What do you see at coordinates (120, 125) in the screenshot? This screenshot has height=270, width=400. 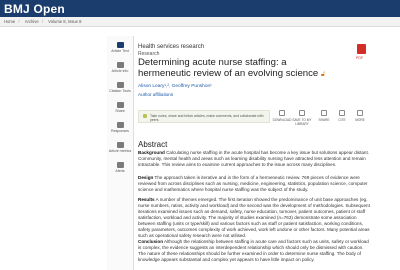 I see `comment-icon` at bounding box center [120, 125].